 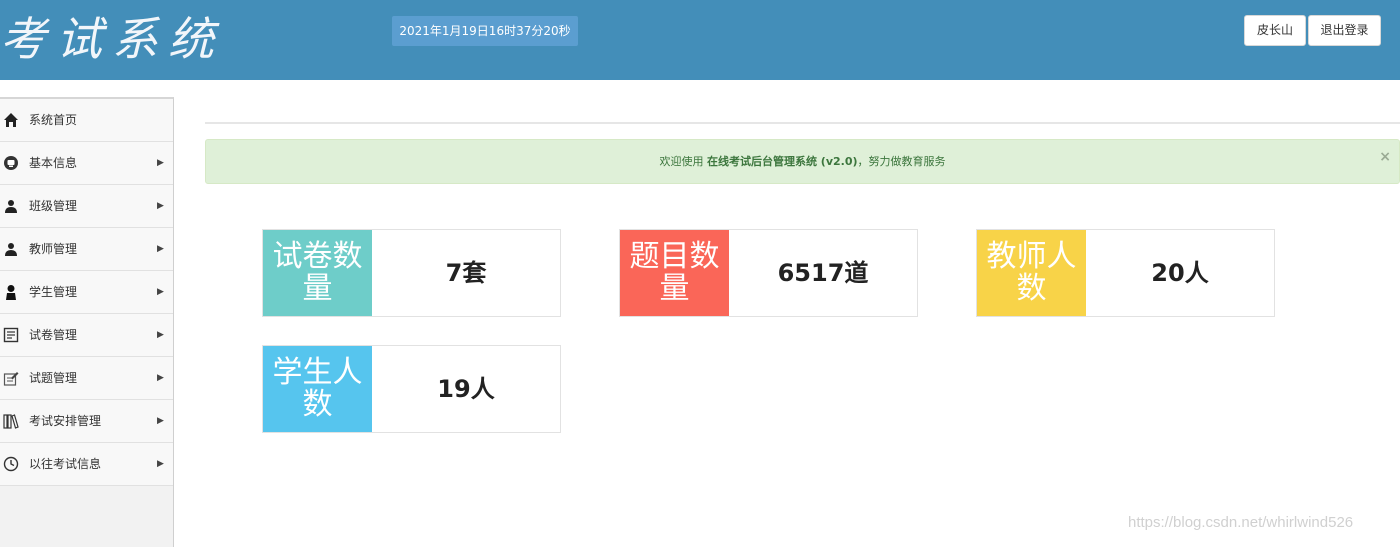 What do you see at coordinates (11, 379) in the screenshot?
I see `edit-icon` at bounding box center [11, 379].